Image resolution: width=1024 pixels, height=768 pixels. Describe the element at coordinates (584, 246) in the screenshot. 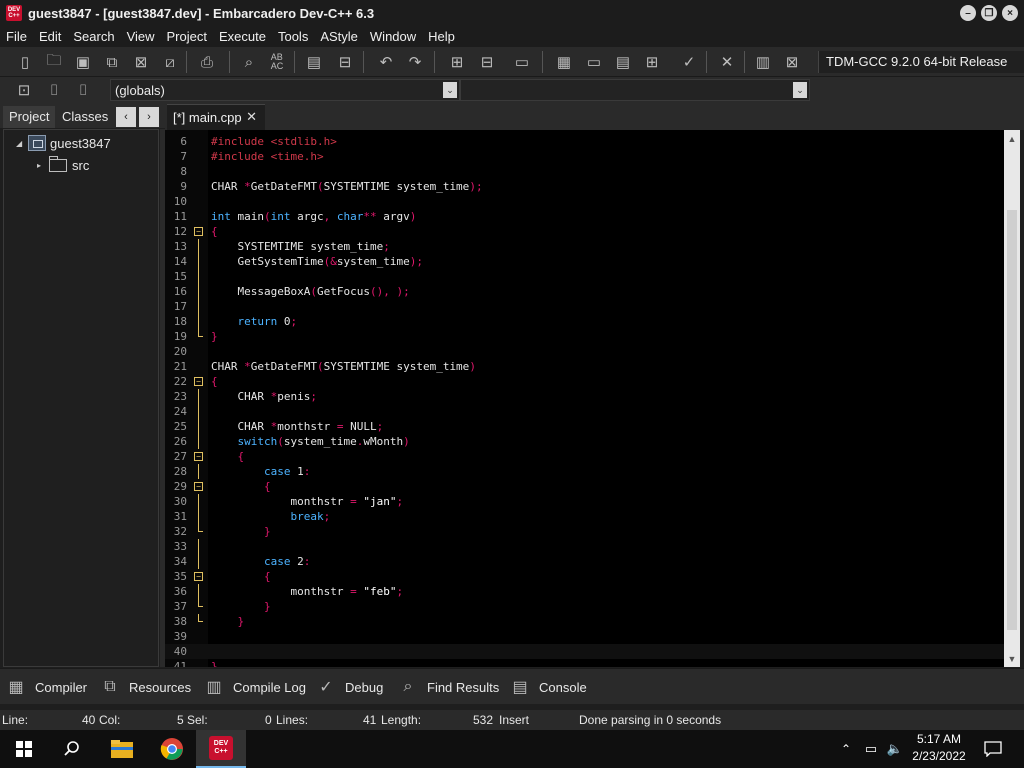

I see `code-line: 13 SYSTEMTIME system_time;` at that location.